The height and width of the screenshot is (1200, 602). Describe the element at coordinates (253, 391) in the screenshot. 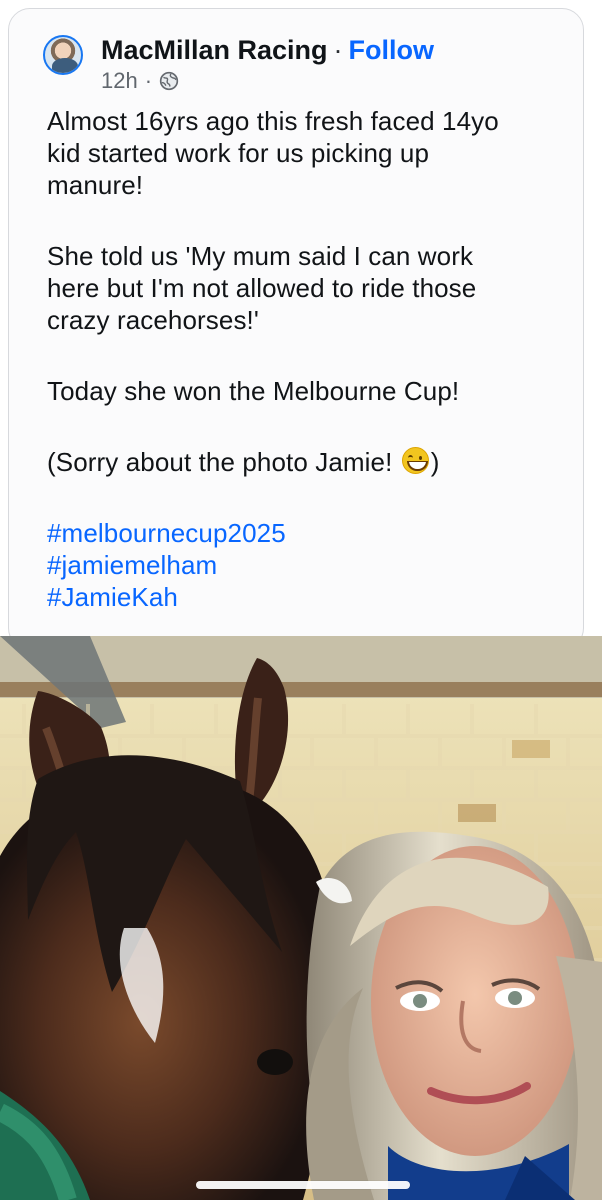

I see `post-text-line: Today she won the Melbourne Cup!` at that location.